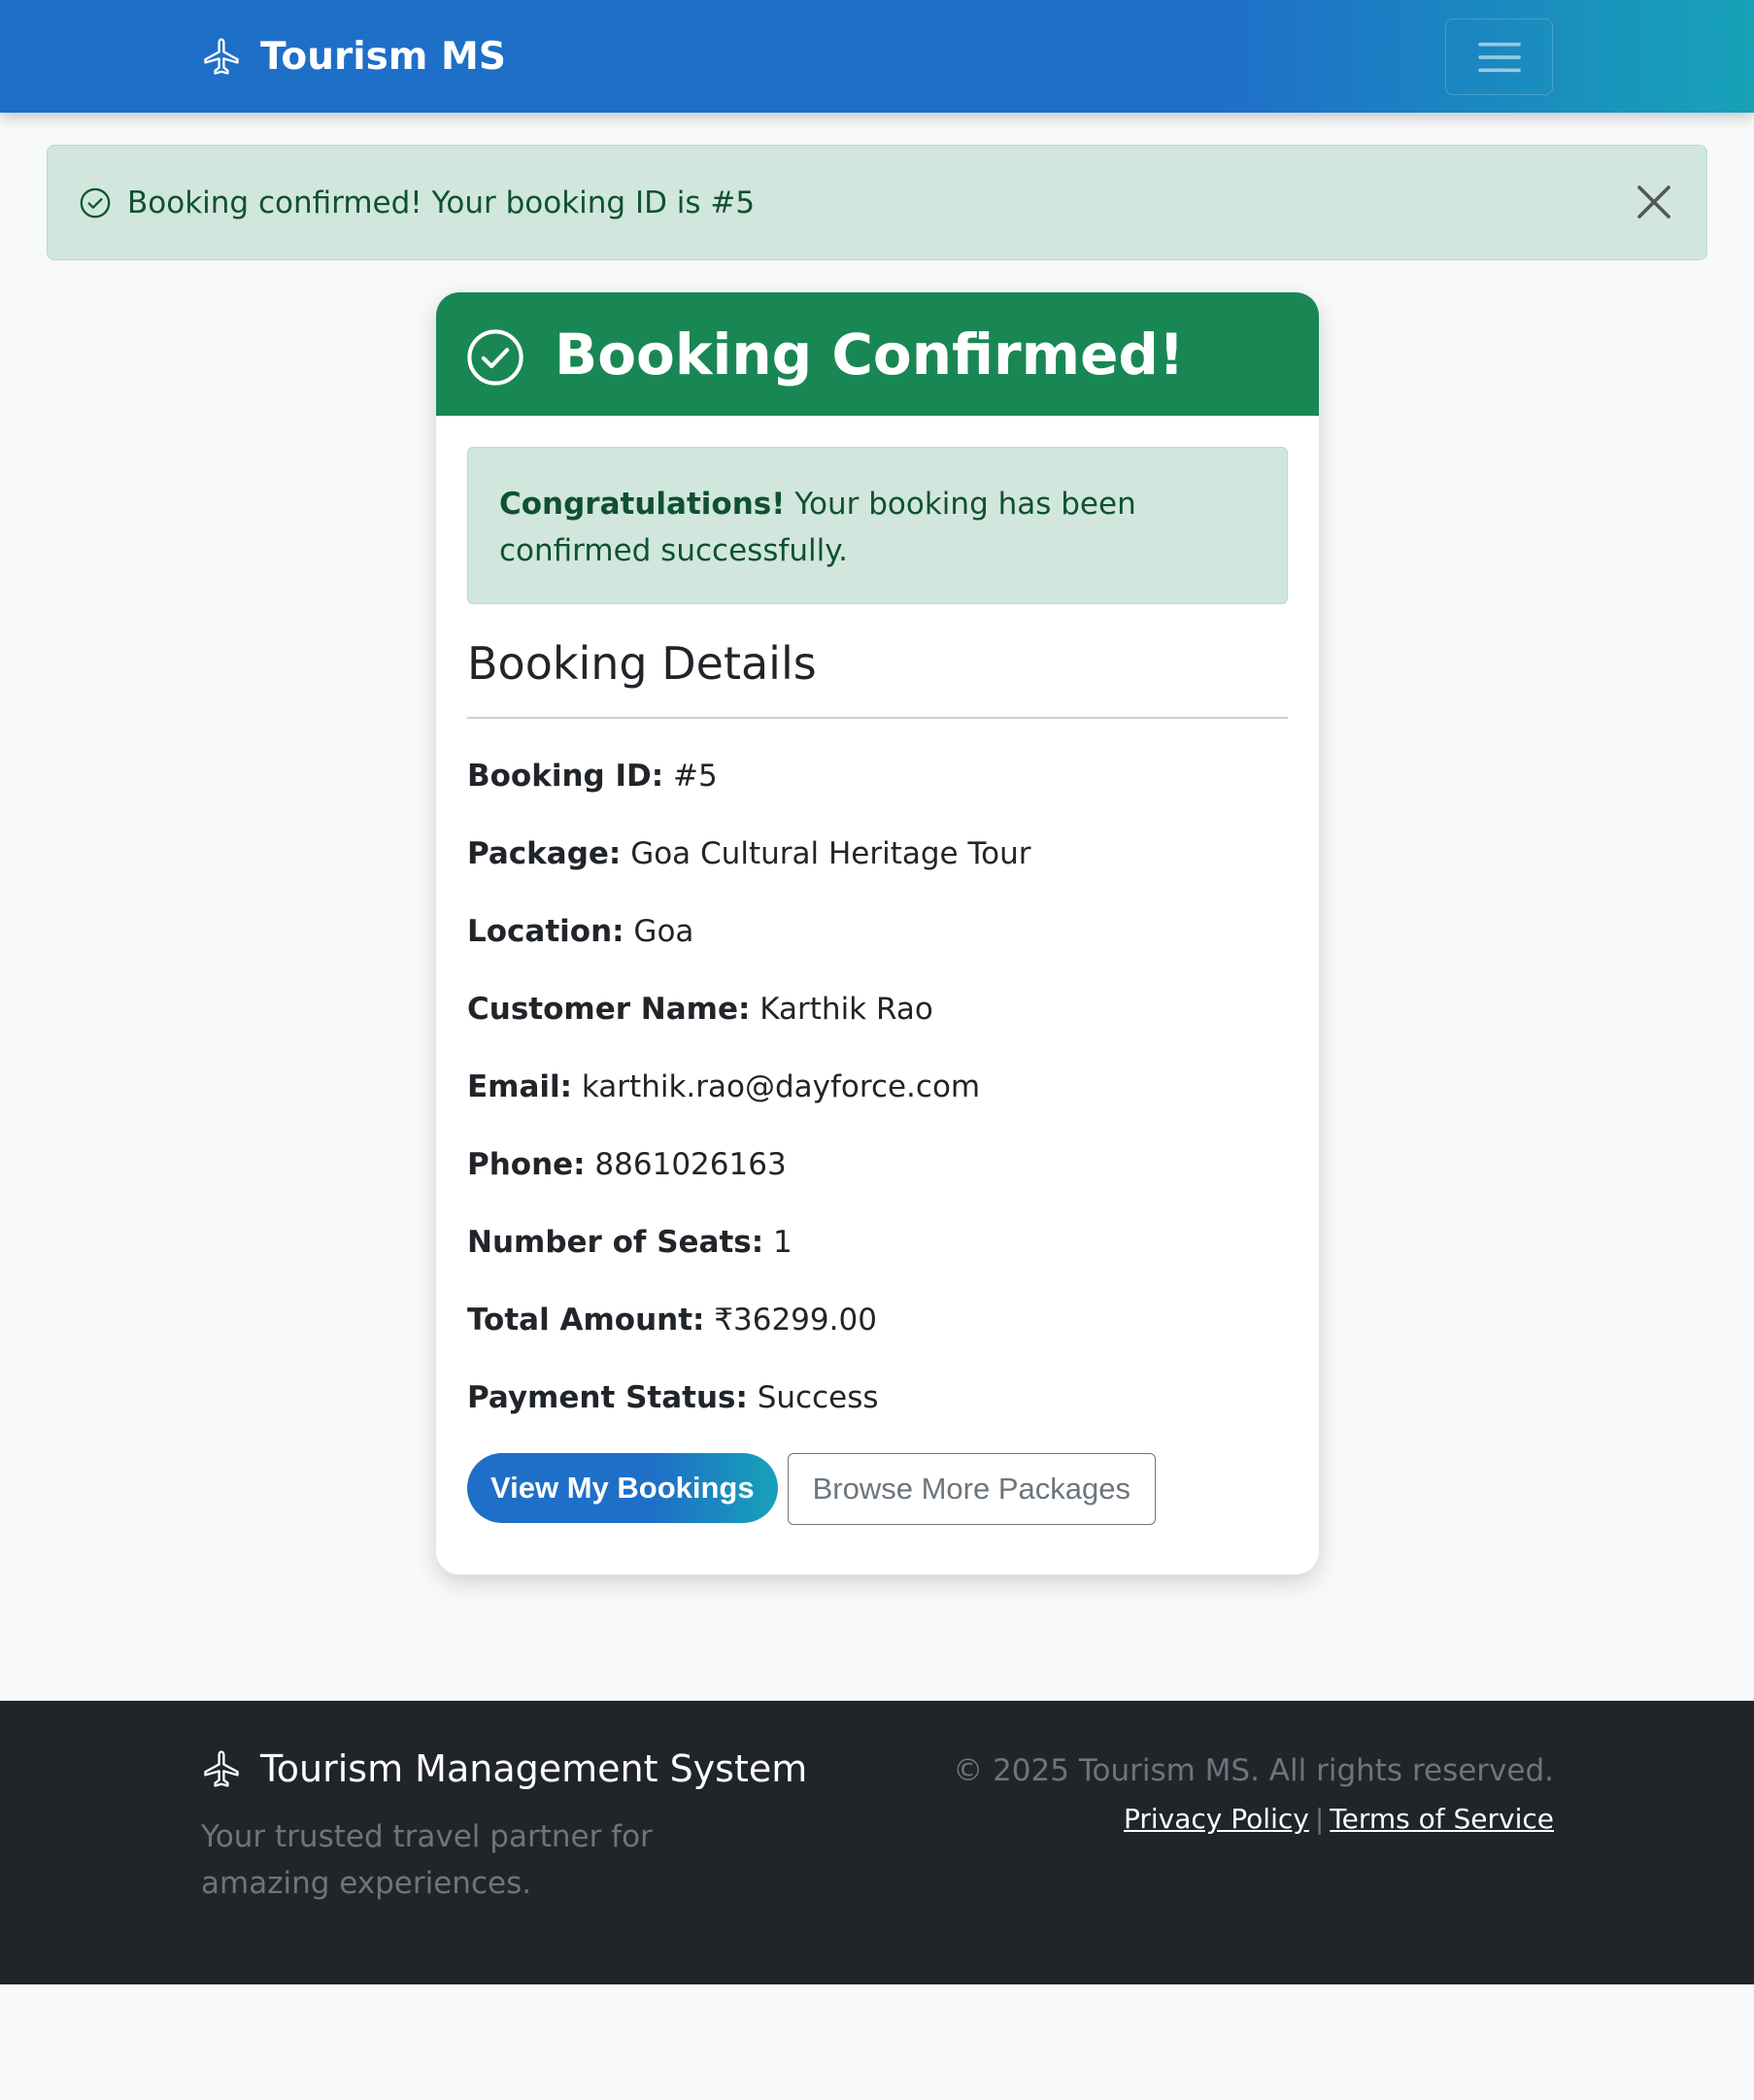  Describe the element at coordinates (642, 505) in the screenshot. I see `congrats-strong: Congratulations!` at that location.